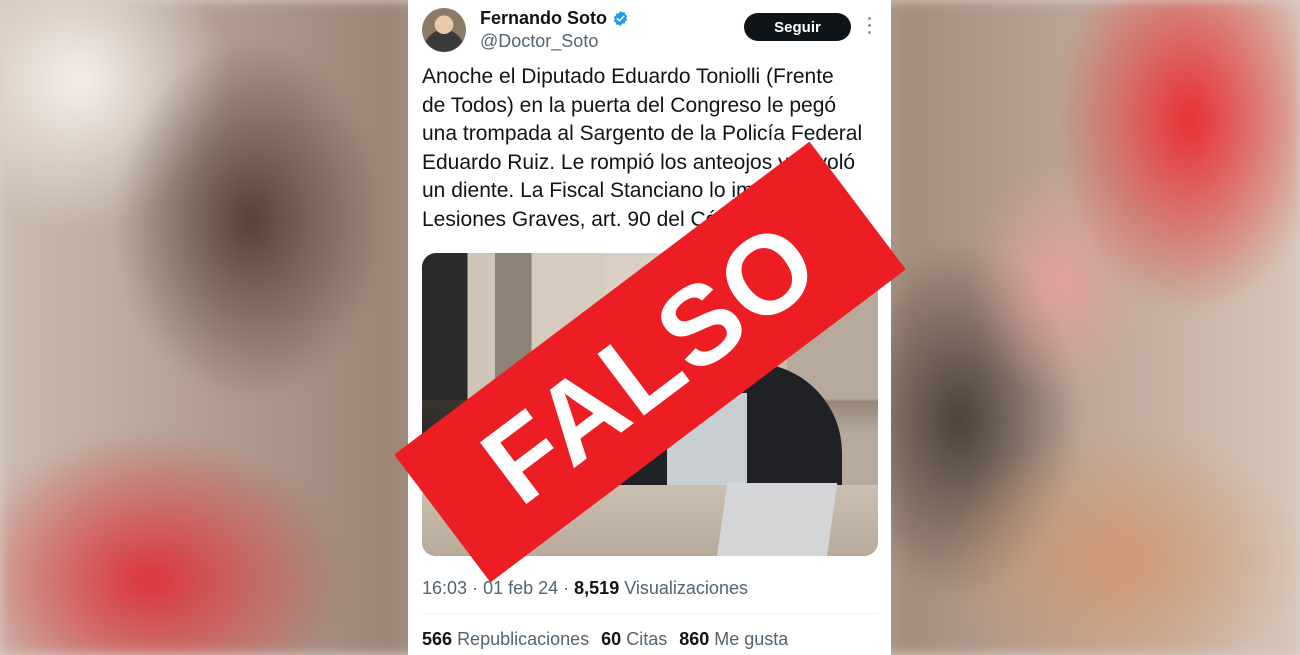 The width and height of the screenshot is (1300, 655). I want to click on reposts-stat: 566 Republicaciones, so click(505, 639).